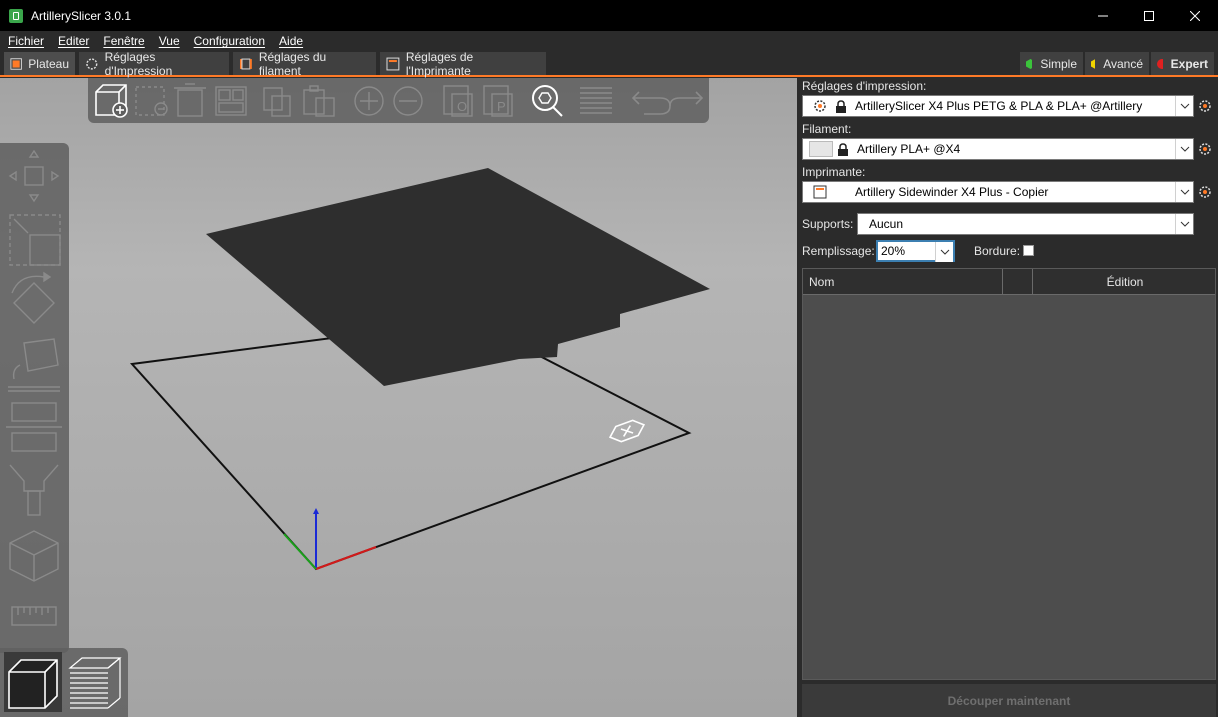 This screenshot has height=717, width=1218. I want to click on tab-plateau: Plateau, so click(39, 63).